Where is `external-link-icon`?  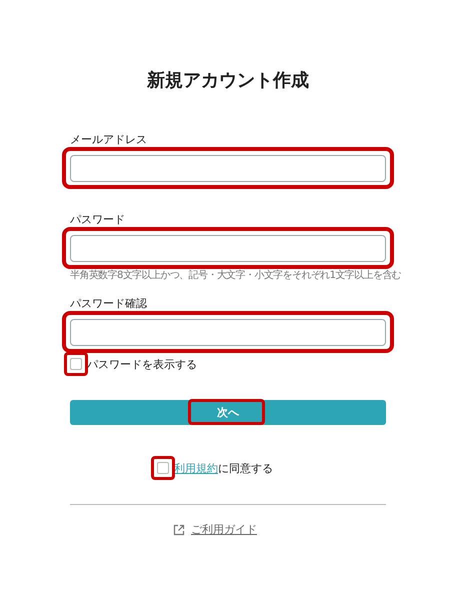
external-link-icon is located at coordinates (179, 530).